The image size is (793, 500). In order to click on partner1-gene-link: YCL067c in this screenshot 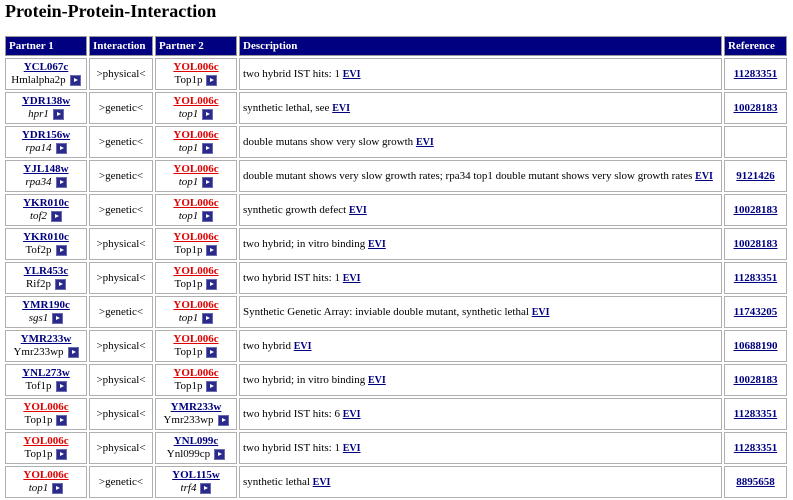, I will do `click(46, 67)`.